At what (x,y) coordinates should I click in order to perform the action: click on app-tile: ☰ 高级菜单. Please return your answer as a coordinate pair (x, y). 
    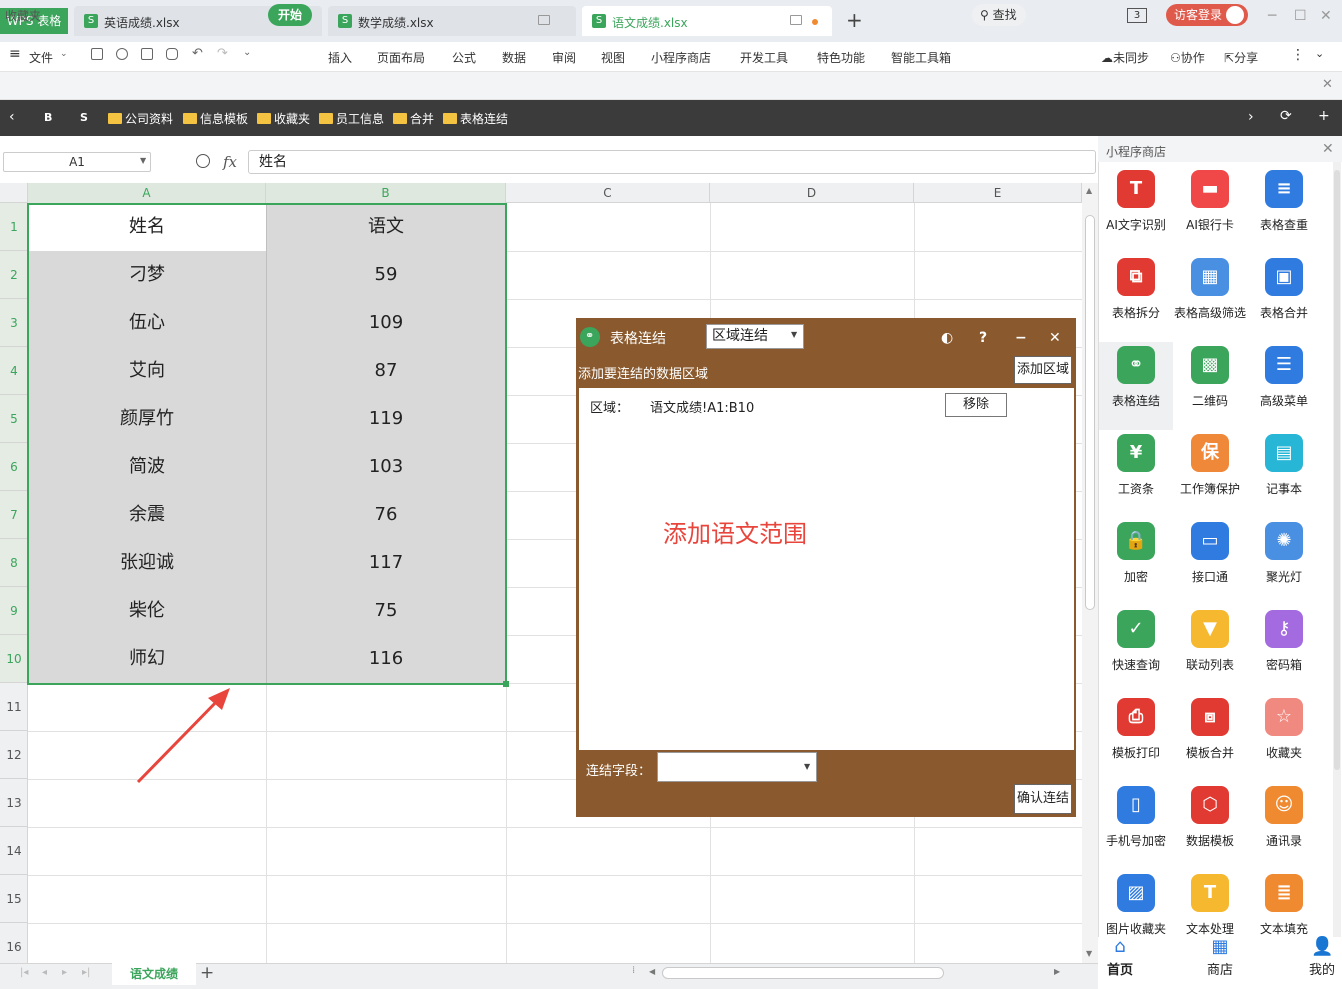
    Looking at the image, I should click on (1284, 386).